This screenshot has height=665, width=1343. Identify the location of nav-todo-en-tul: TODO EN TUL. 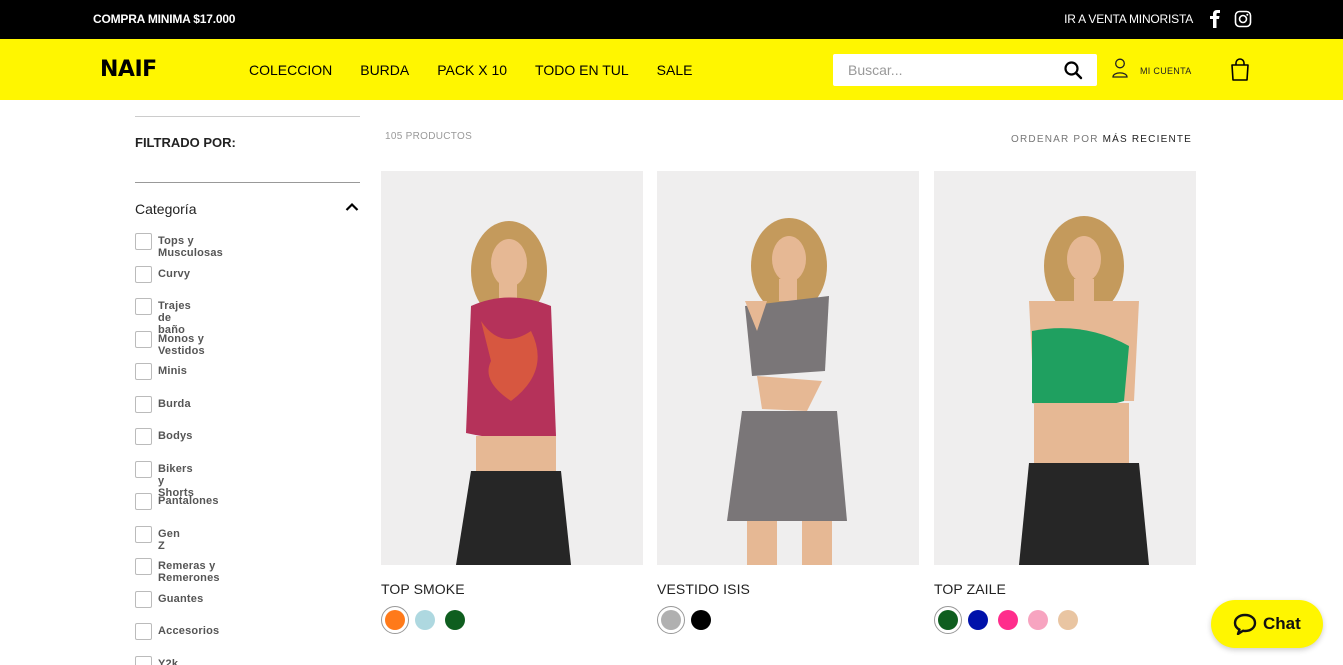
(582, 70).